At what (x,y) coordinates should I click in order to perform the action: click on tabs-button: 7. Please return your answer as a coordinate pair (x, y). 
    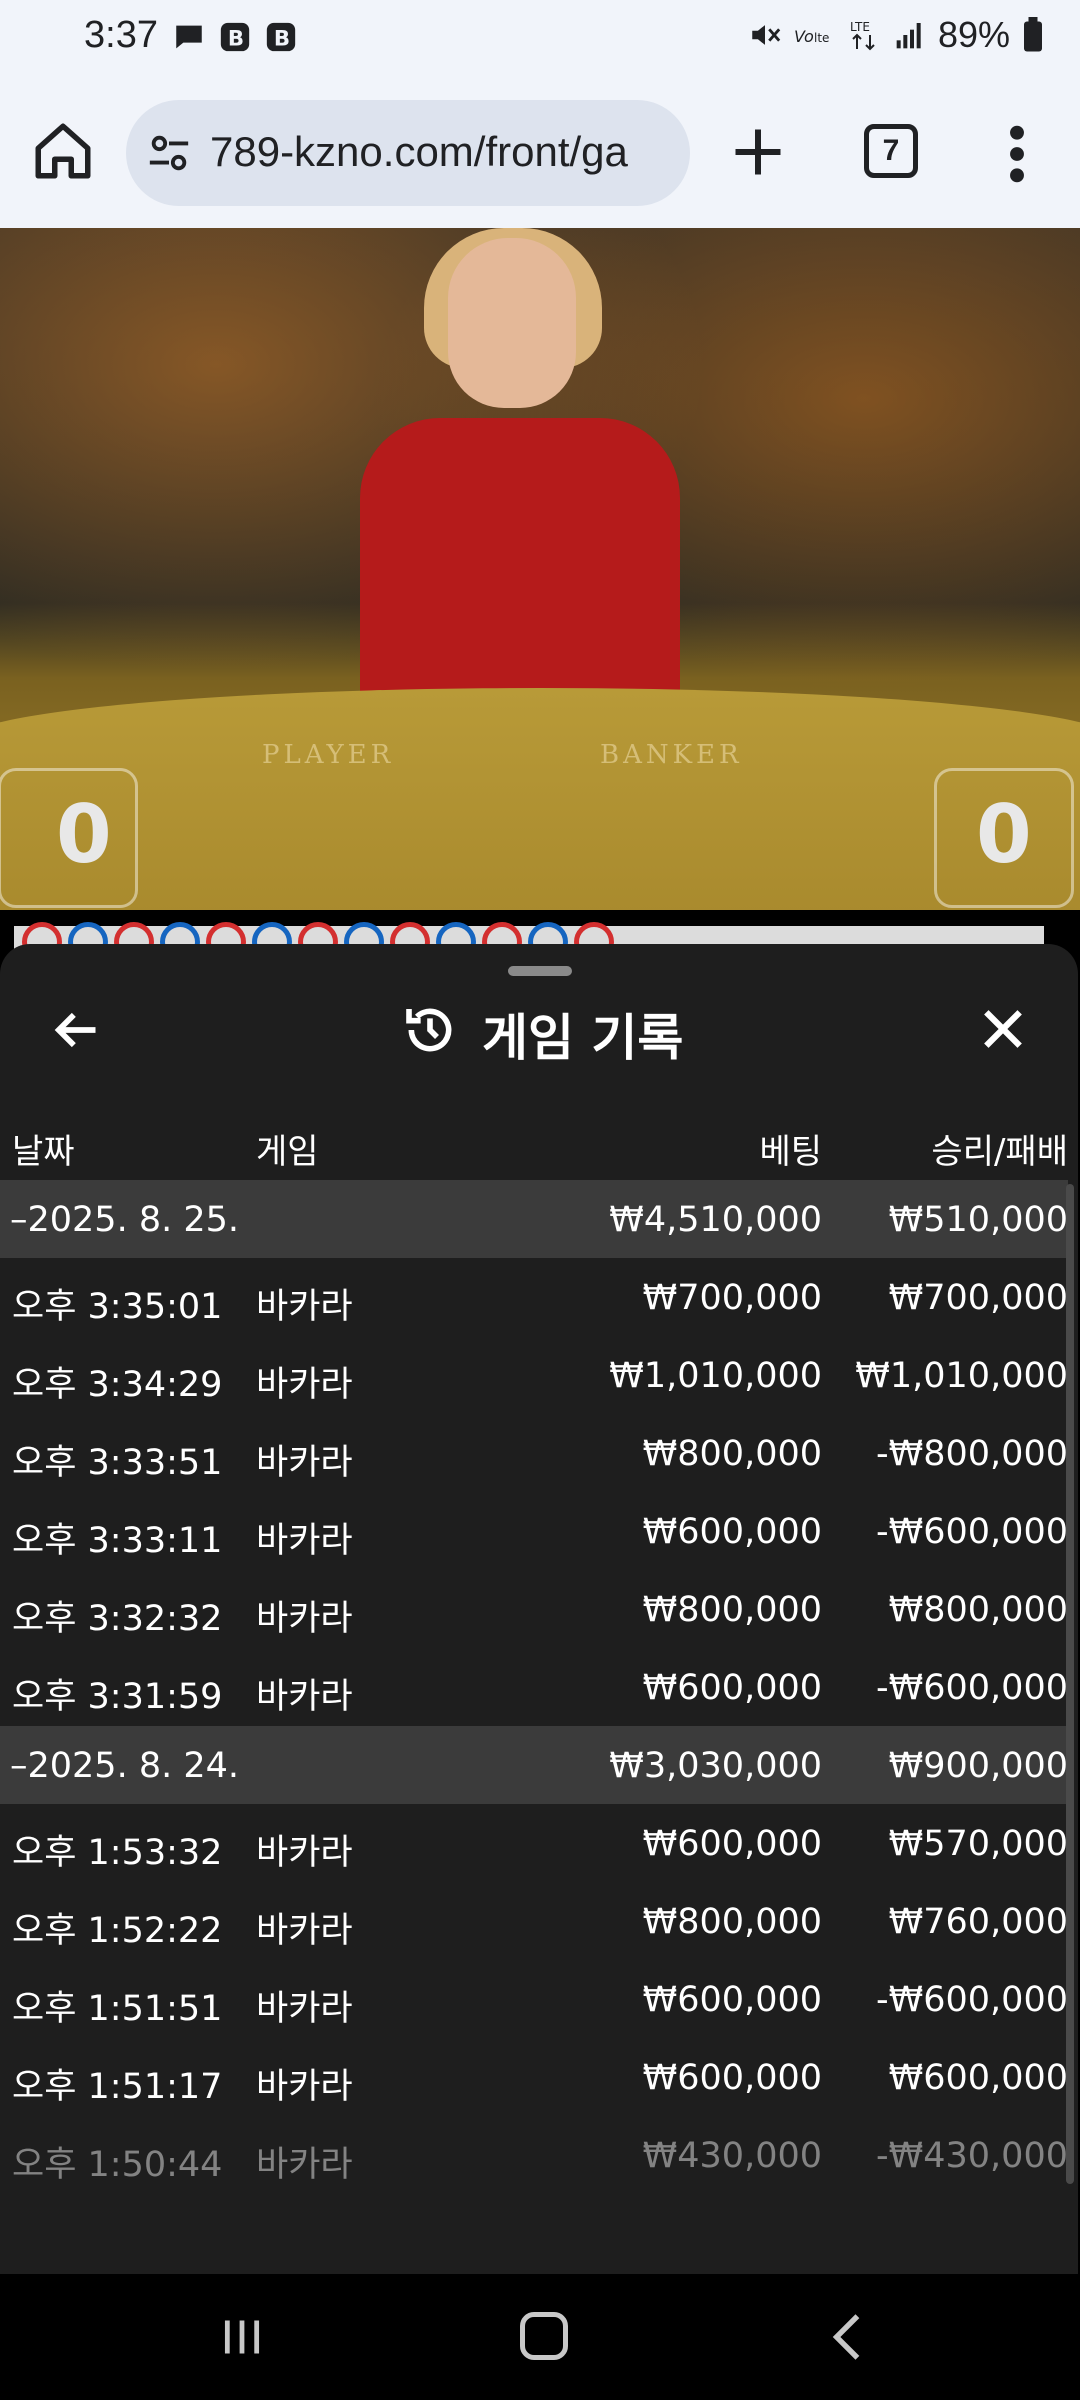
    Looking at the image, I should click on (891, 151).